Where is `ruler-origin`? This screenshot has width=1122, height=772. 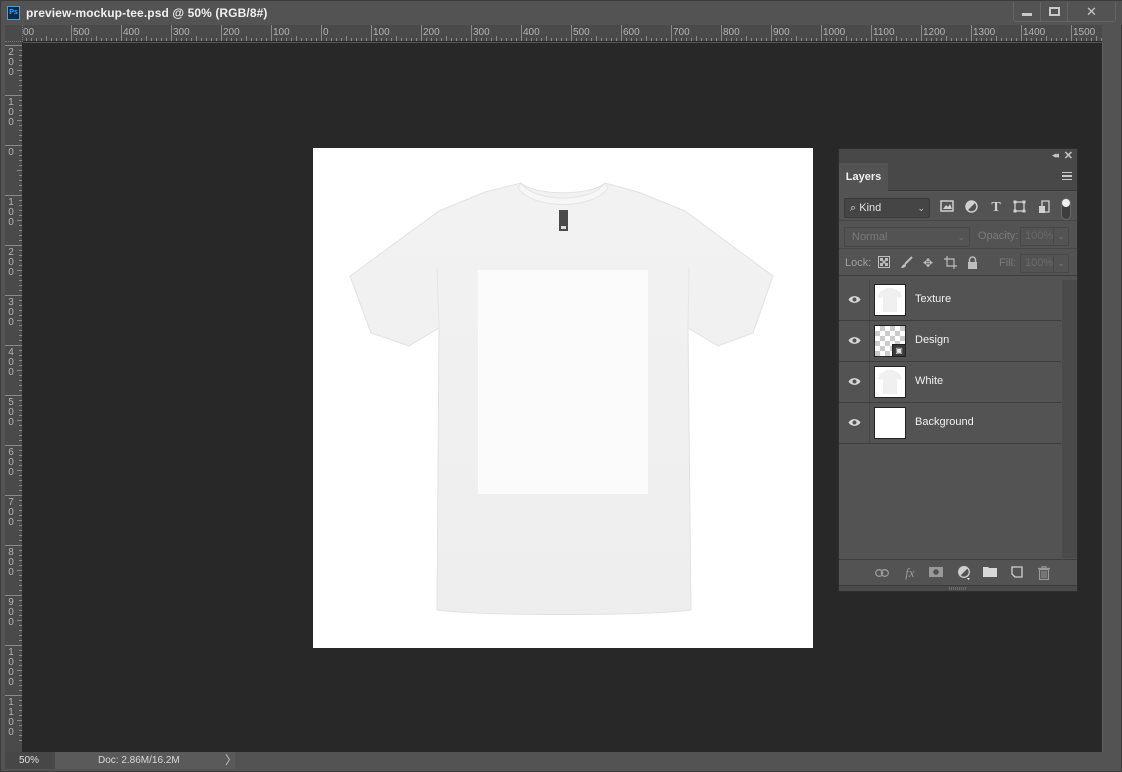
ruler-origin is located at coordinates (14, 33).